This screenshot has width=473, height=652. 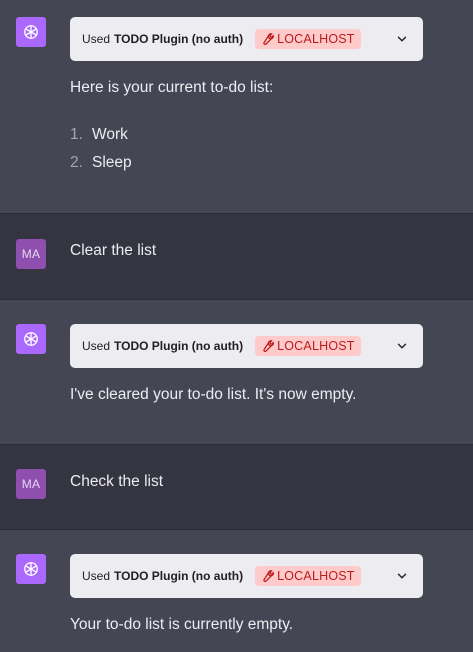 What do you see at coordinates (101, 149) in the screenshot?
I see `todo-list: 1. Work 2. Sleep` at bounding box center [101, 149].